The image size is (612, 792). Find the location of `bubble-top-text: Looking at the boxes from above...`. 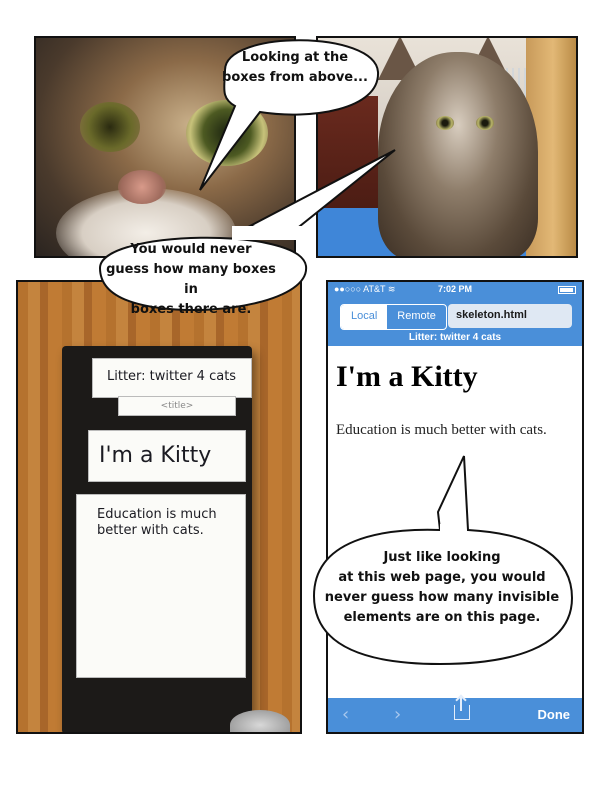

bubble-top-text: Looking at the boxes from above... is located at coordinates (295, 67).